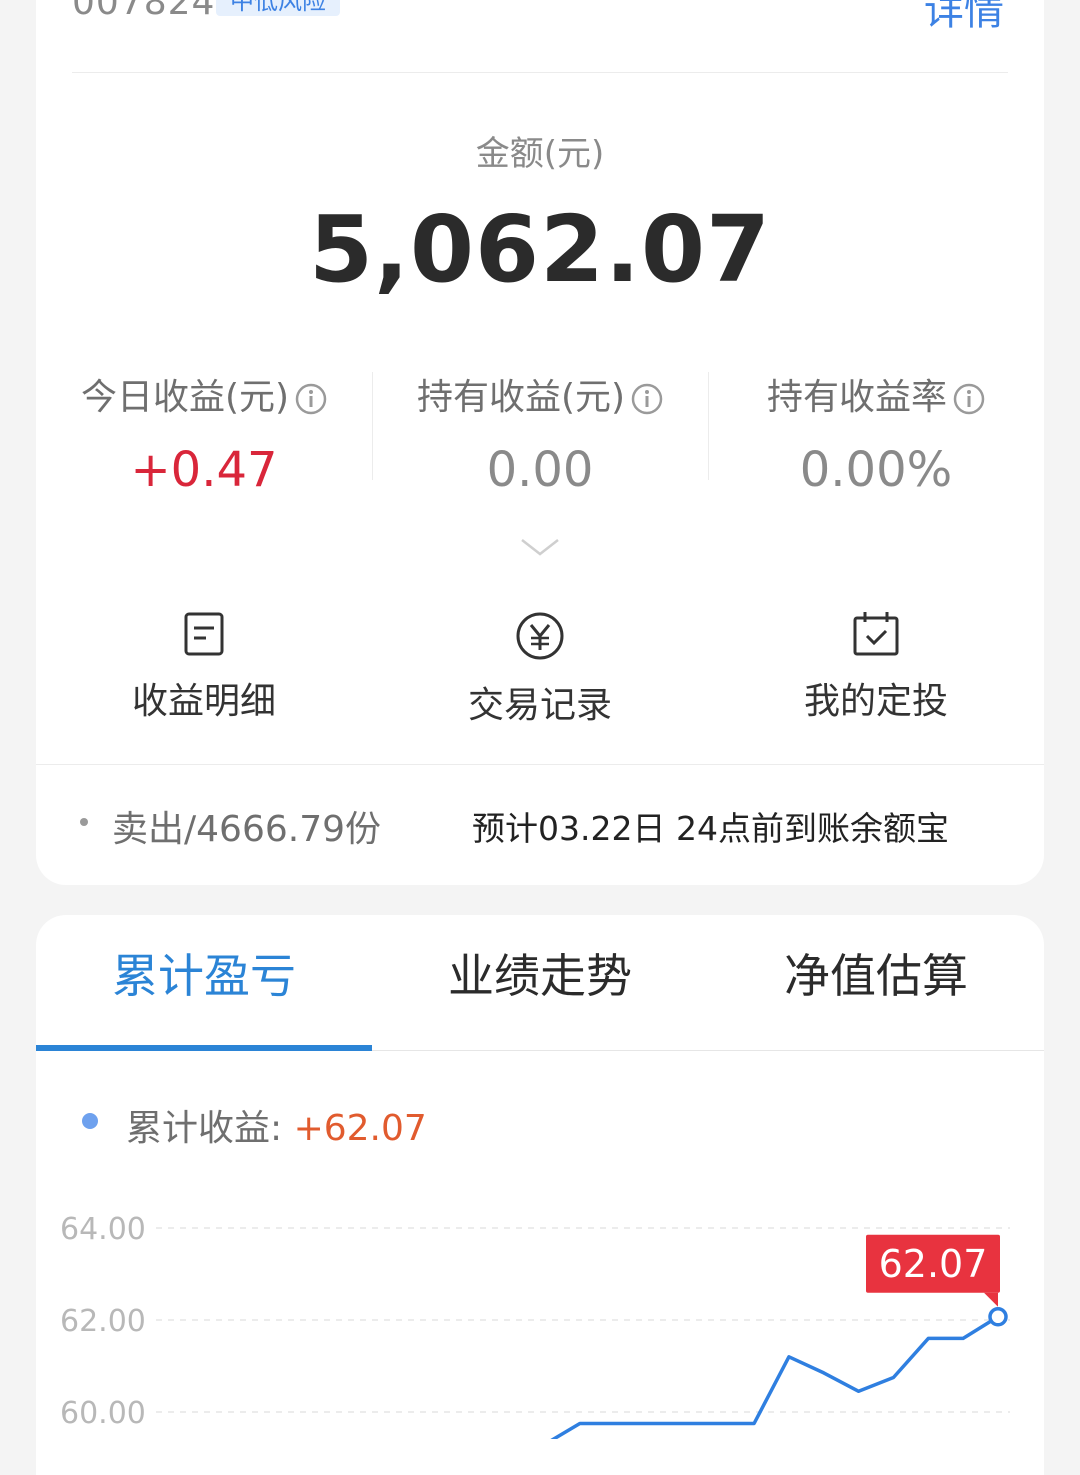  Describe the element at coordinates (991, 1299) in the screenshot. I see `tooltip-pointer` at that location.